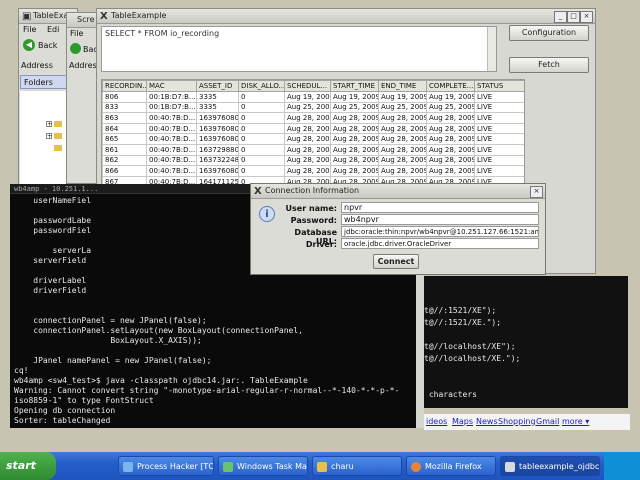  I want to click on explorer-menu-file: File, so click(29, 29).